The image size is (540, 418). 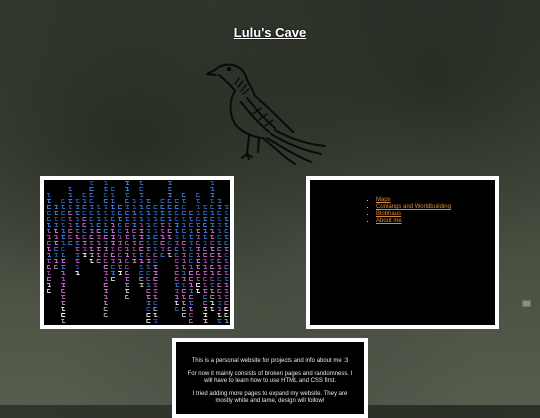 I want to click on nav-link-conlangs: Conlangs and Worldbuilding, so click(x=413, y=207).